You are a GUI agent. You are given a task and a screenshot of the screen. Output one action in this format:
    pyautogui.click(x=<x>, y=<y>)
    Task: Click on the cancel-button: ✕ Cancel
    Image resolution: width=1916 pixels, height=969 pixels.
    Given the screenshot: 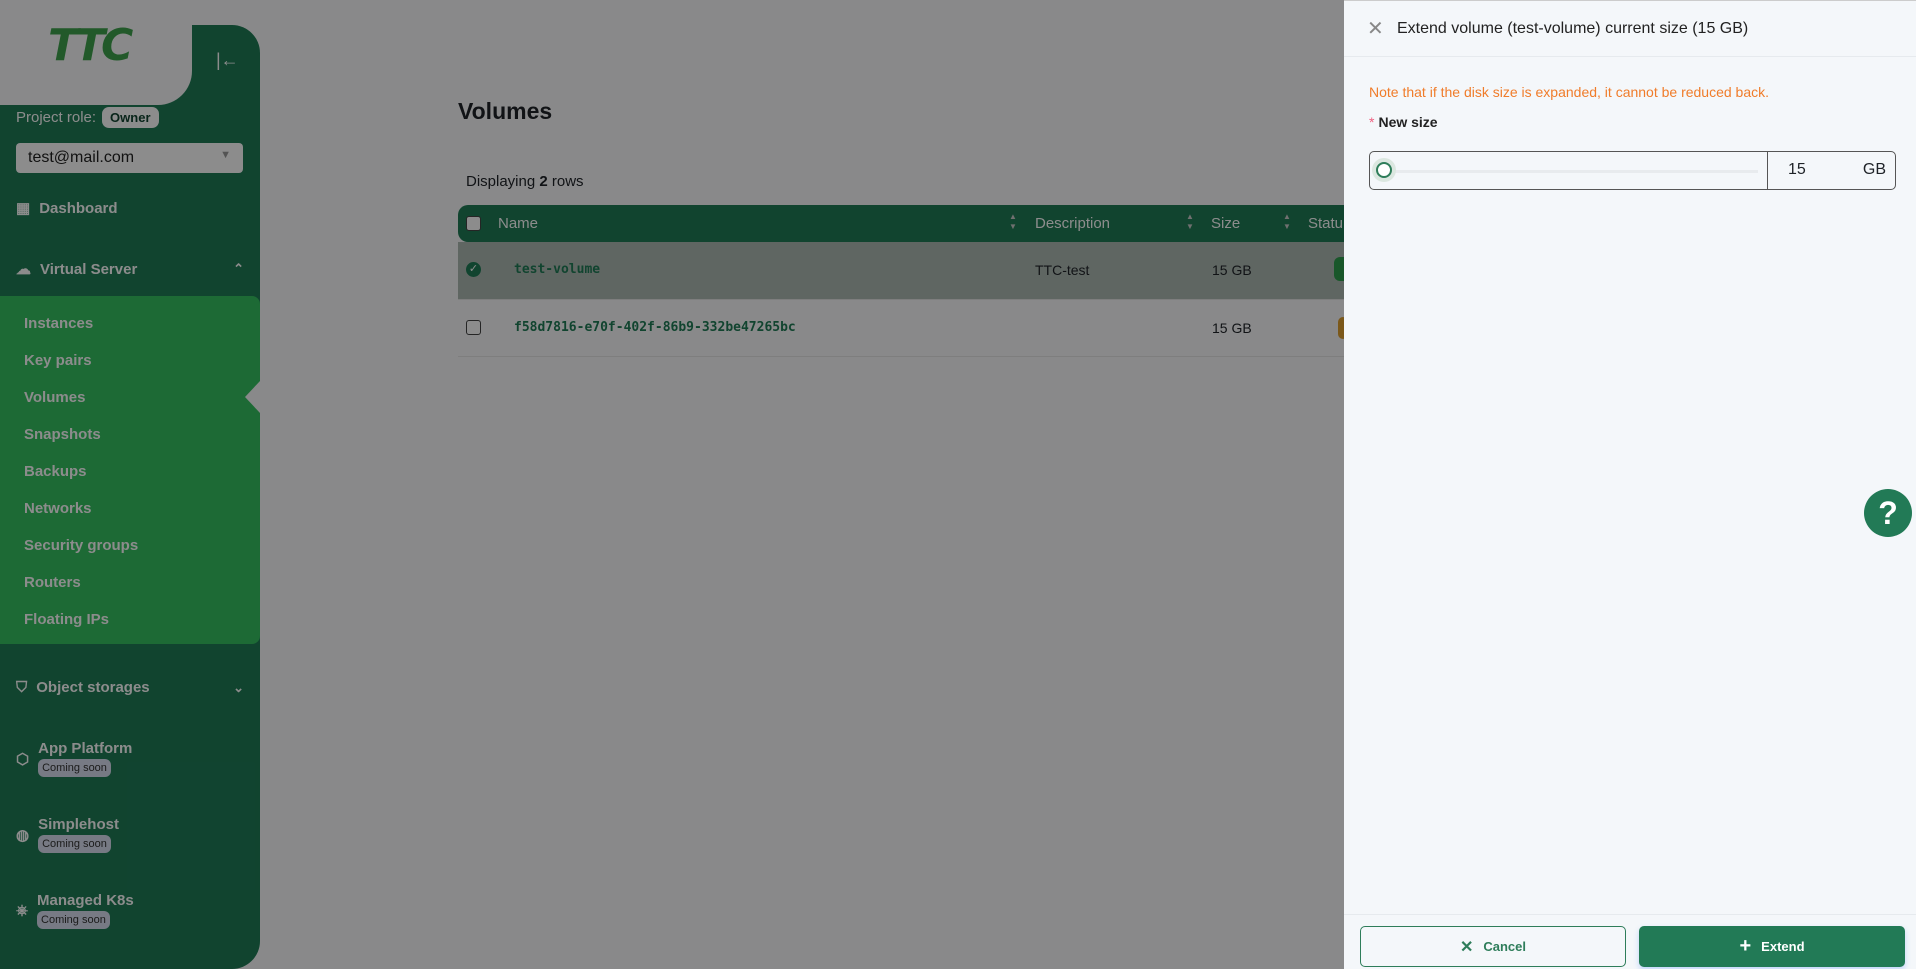 What is the action you would take?
    pyautogui.click(x=1493, y=946)
    